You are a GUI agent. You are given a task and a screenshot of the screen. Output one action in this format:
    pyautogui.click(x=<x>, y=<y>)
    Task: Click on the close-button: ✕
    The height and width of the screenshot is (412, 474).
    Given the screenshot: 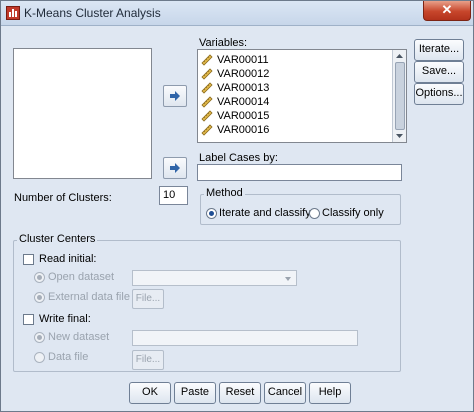 What is the action you would take?
    pyautogui.click(x=447, y=11)
    